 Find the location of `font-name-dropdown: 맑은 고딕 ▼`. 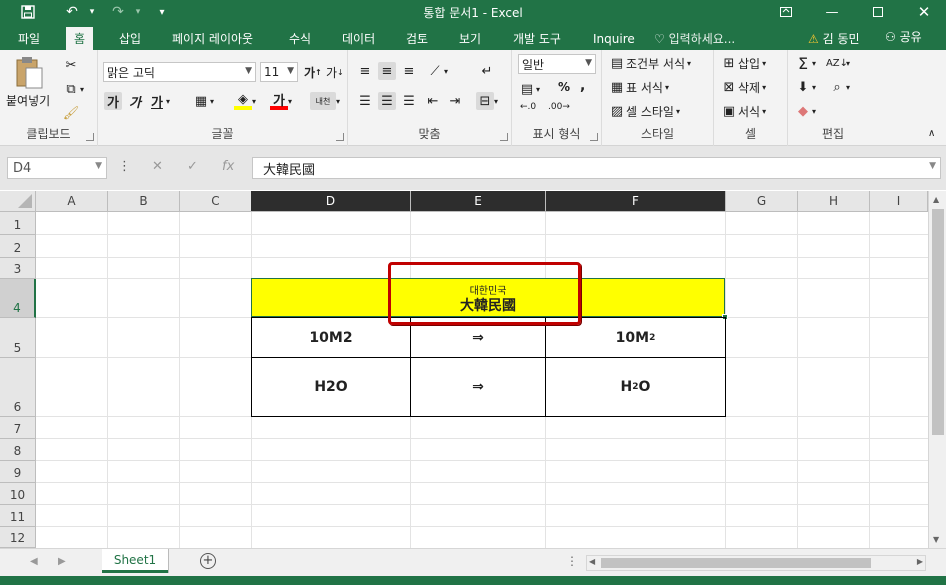

font-name-dropdown: 맑은 고딕 ▼ is located at coordinates (179, 72).